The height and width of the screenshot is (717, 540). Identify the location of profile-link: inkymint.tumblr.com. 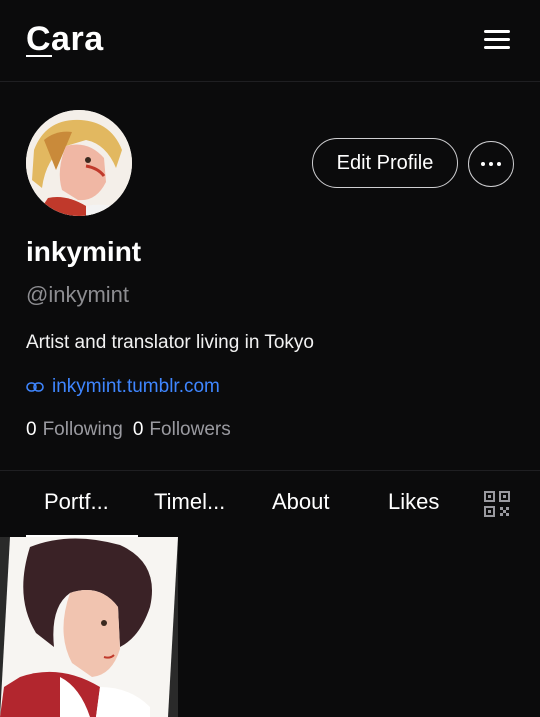
(123, 387).